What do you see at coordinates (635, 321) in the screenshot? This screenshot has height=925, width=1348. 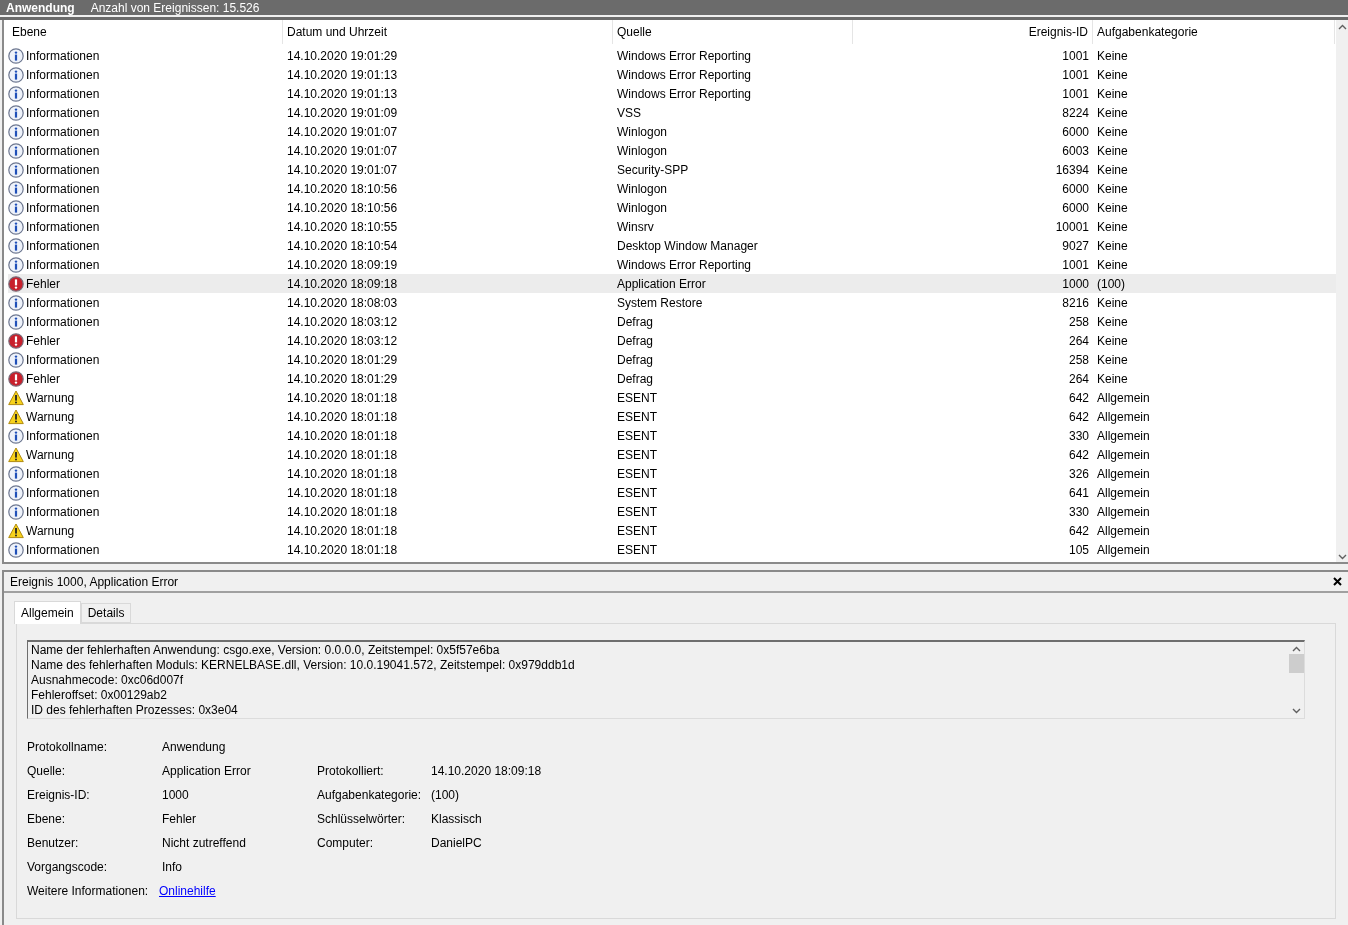 I see `source-cell: Defrag` at bounding box center [635, 321].